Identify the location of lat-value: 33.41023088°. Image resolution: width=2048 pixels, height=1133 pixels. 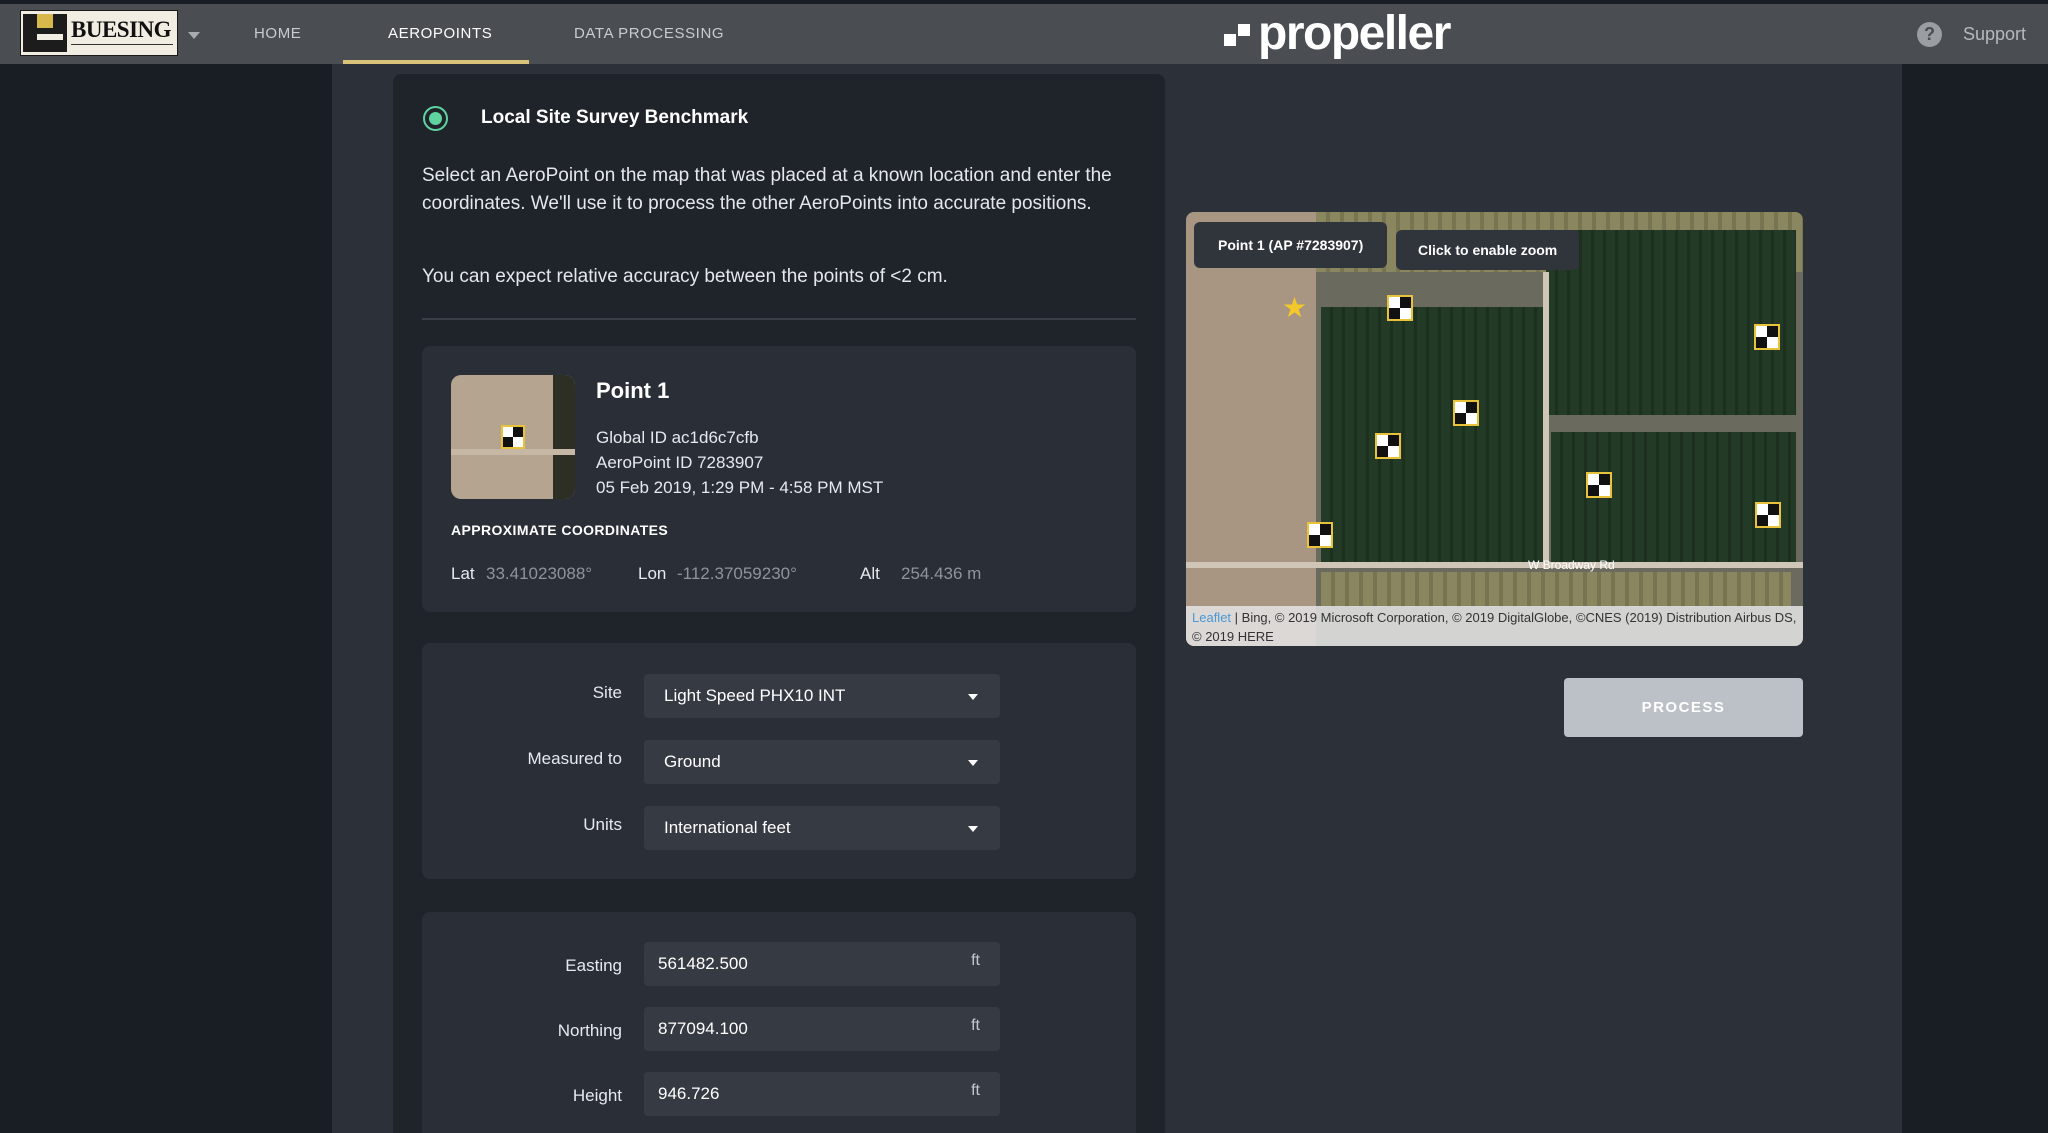
(539, 573).